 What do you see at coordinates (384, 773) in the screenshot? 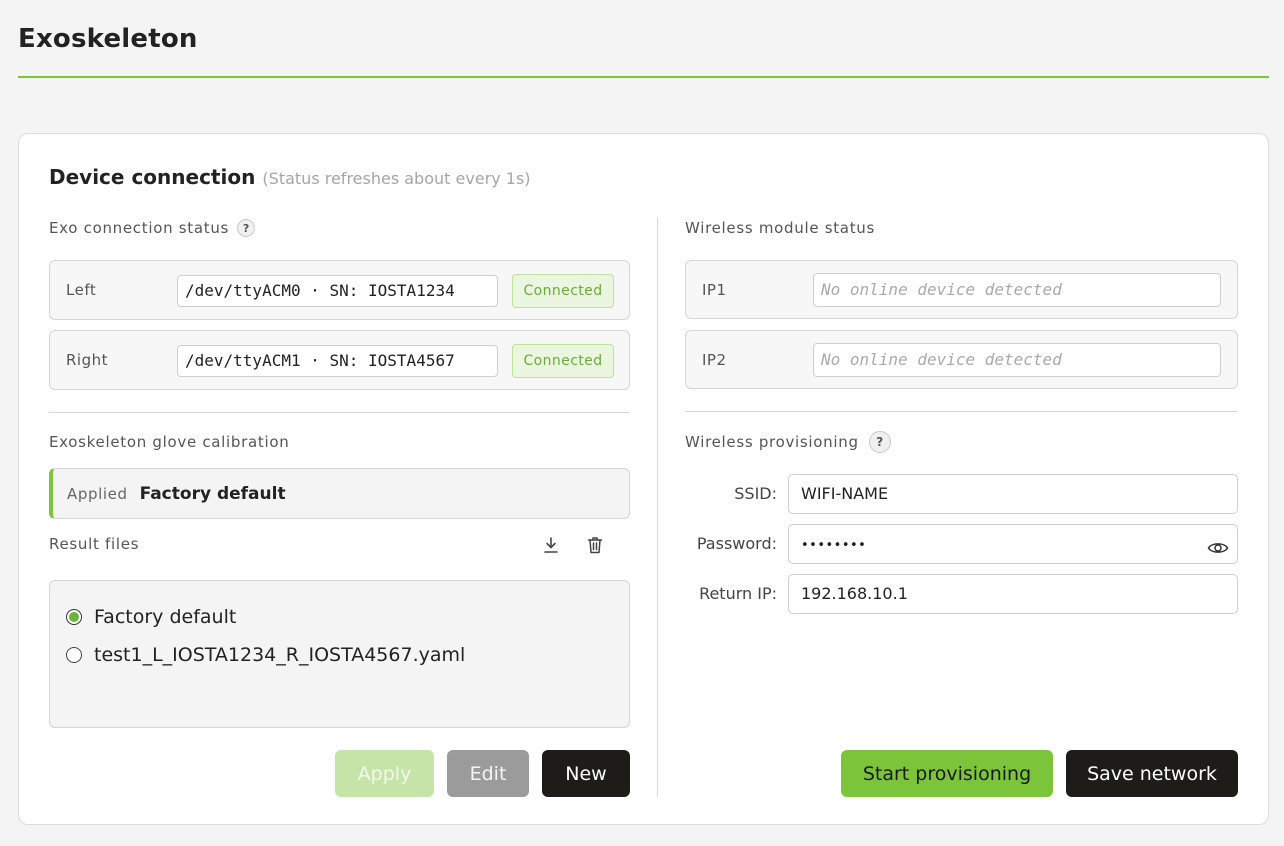
I see `apply-button: Apply` at bounding box center [384, 773].